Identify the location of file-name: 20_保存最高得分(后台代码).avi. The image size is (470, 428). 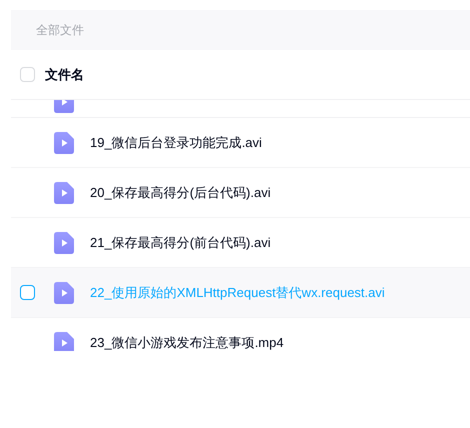
(180, 193).